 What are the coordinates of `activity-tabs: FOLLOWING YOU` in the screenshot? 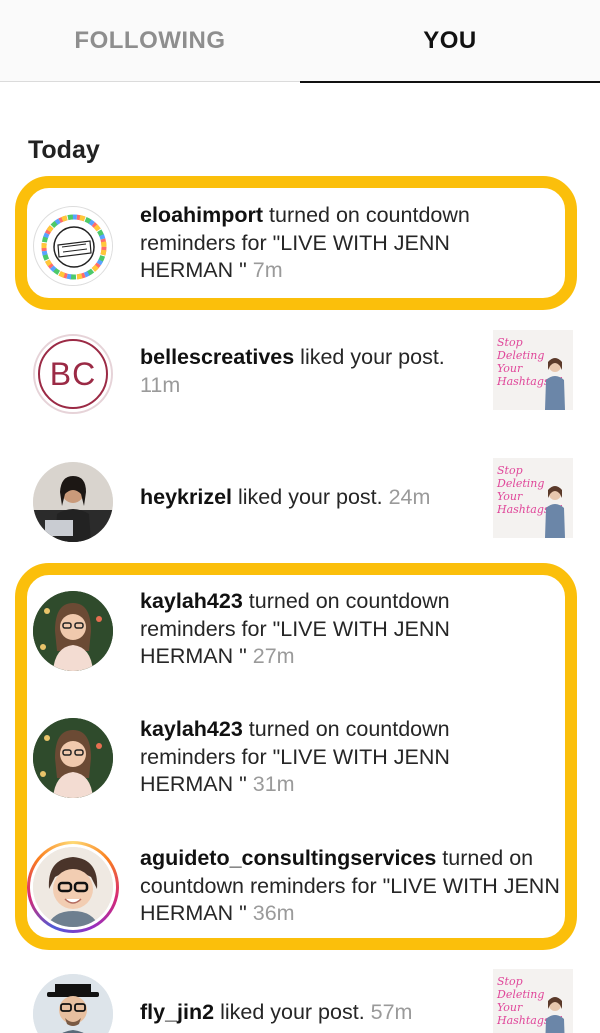 It's located at (300, 41).